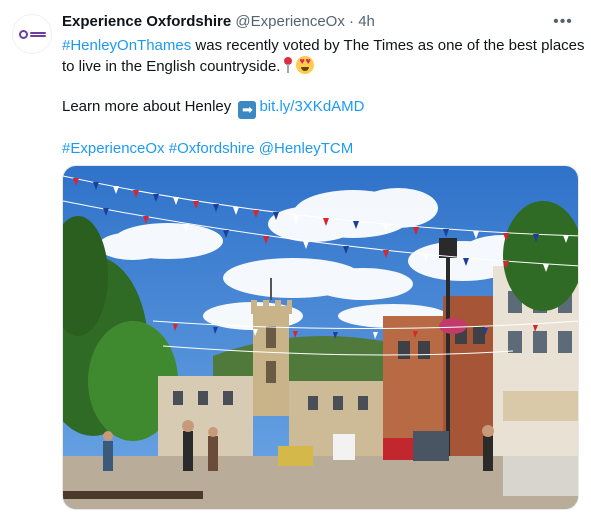  I want to click on round-pushpin-icon, so click(288, 65).